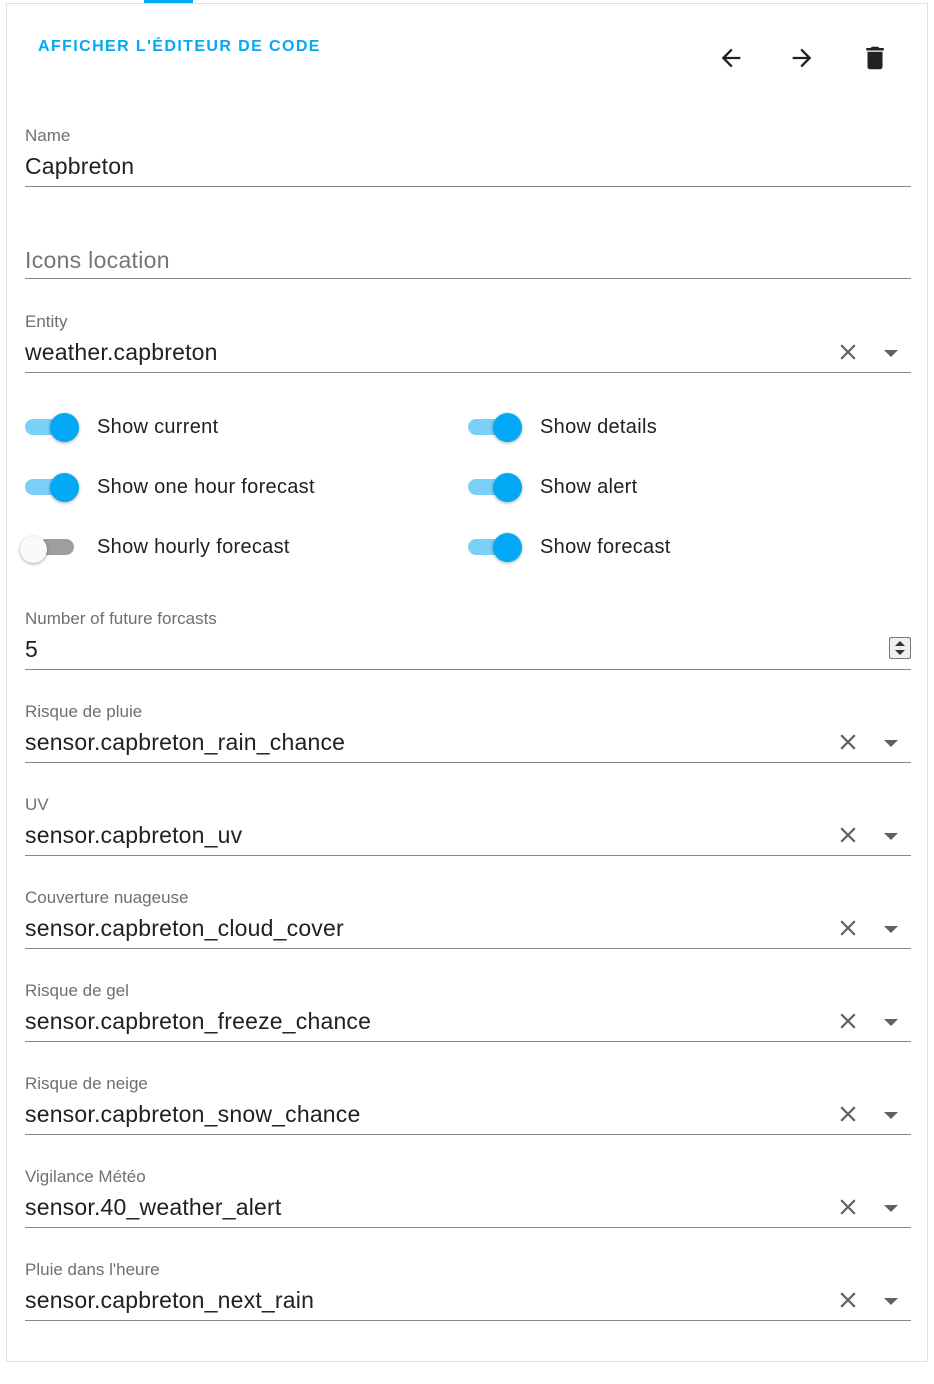 The height and width of the screenshot is (1384, 934). What do you see at coordinates (92, 1269) in the screenshot?
I see `sensor-label: Pluie dans l'heure` at bounding box center [92, 1269].